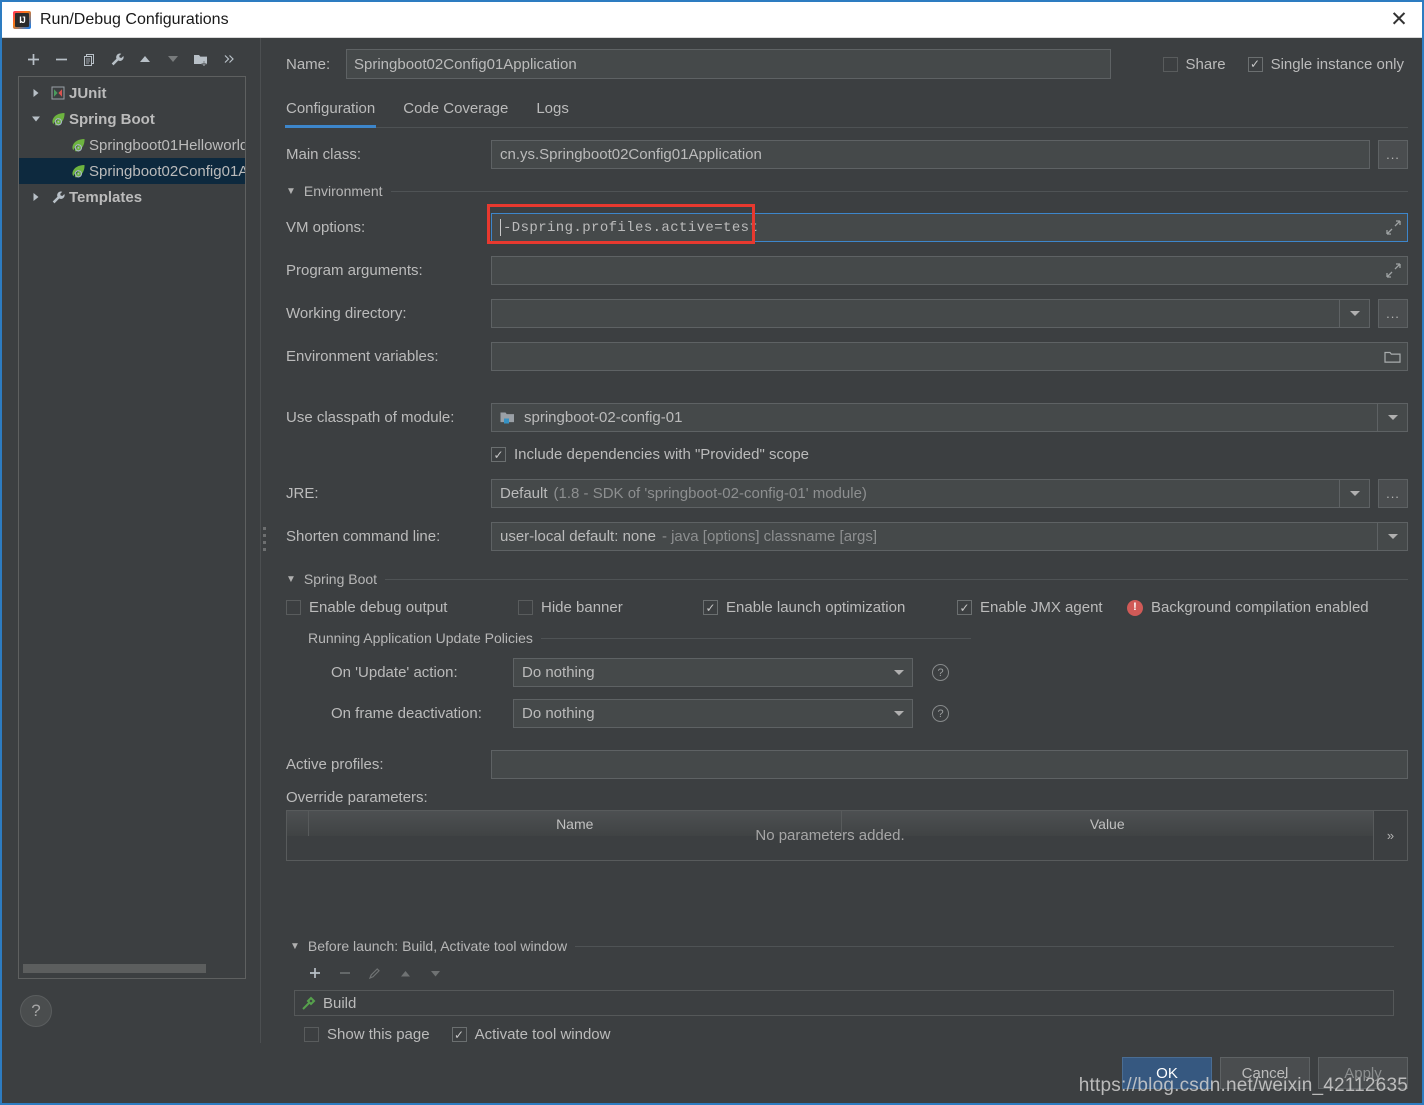  I want to click on on-update-action-row: On 'Update' action: Do nothing ?, so click(858, 672).